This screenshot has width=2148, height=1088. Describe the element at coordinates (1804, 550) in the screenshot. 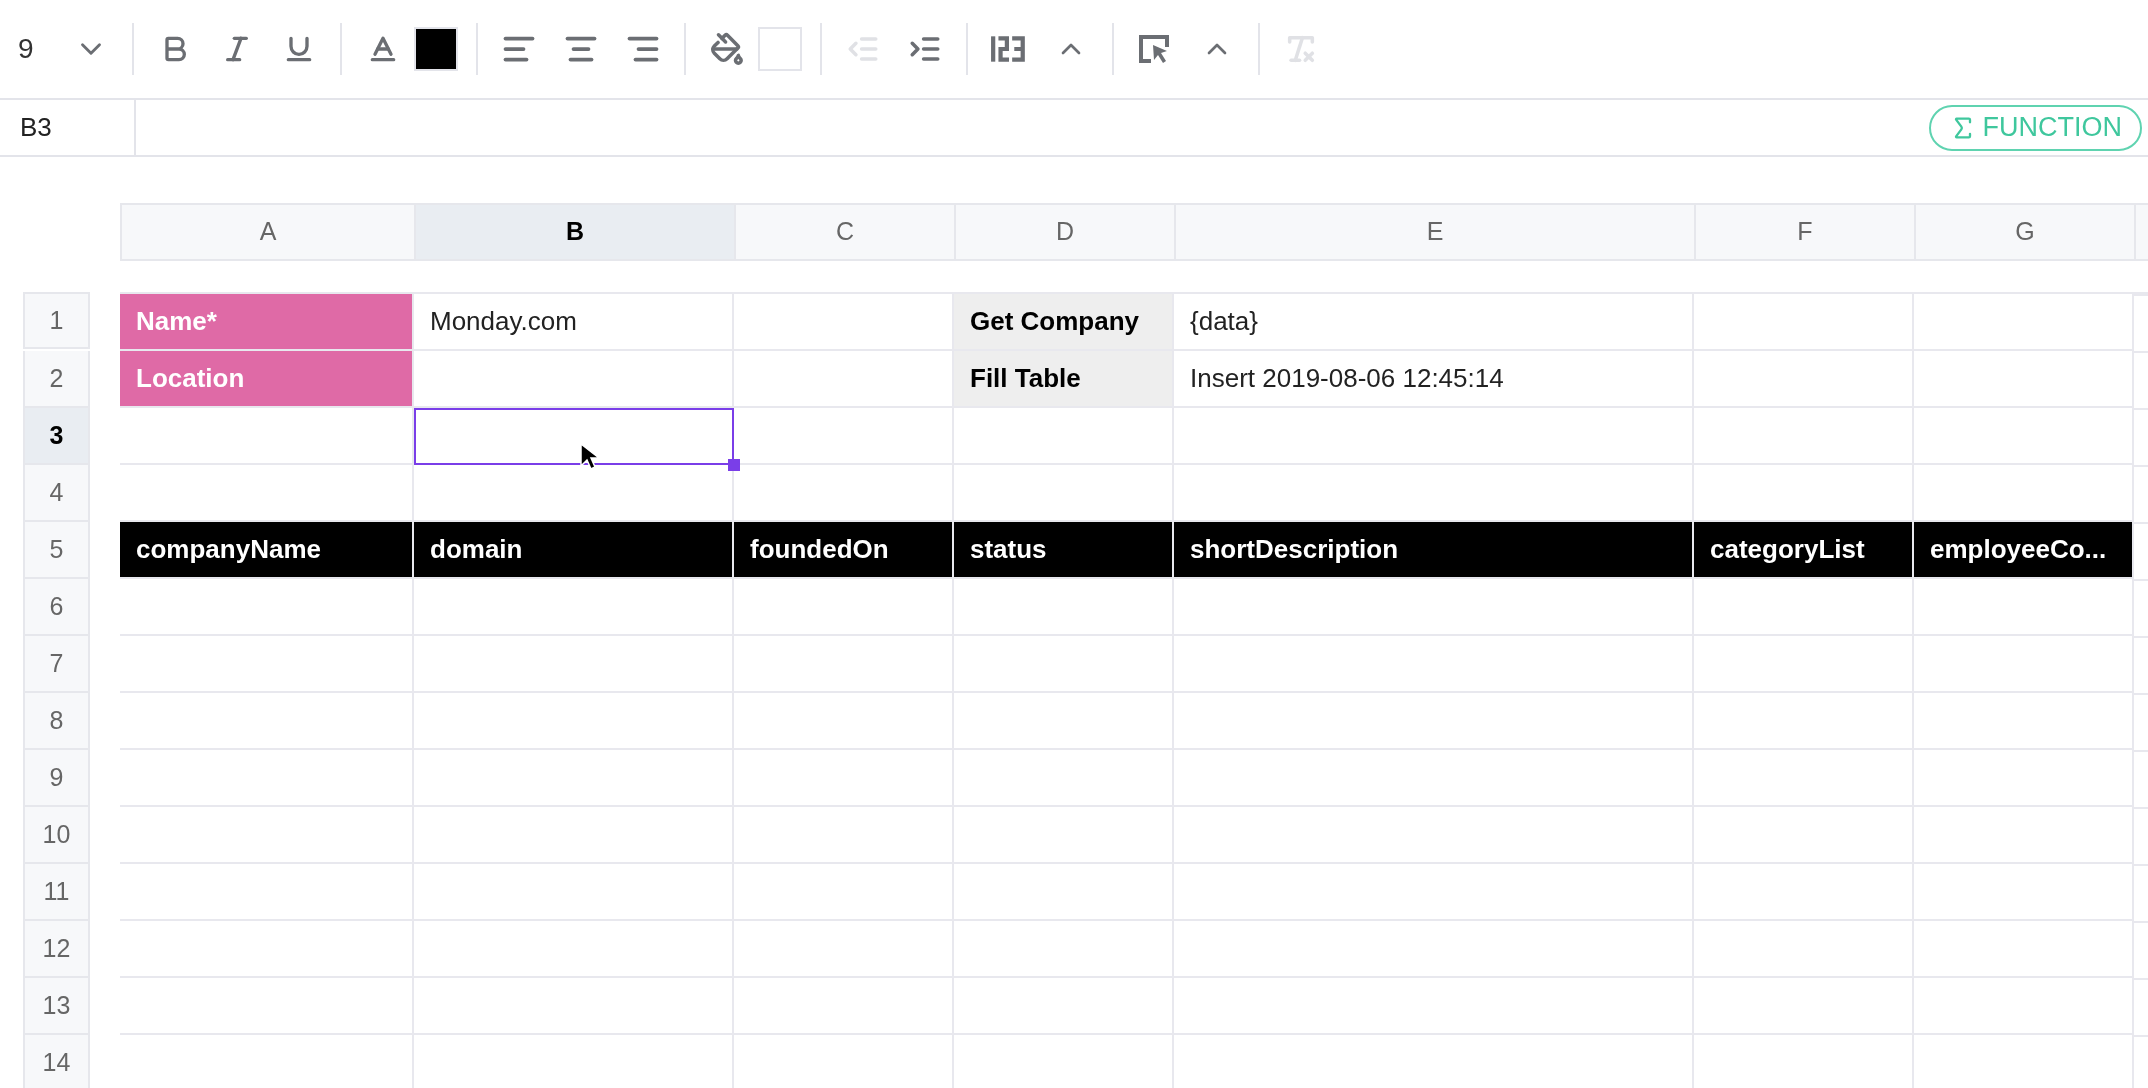

I see `table-cell: categoryList` at that location.